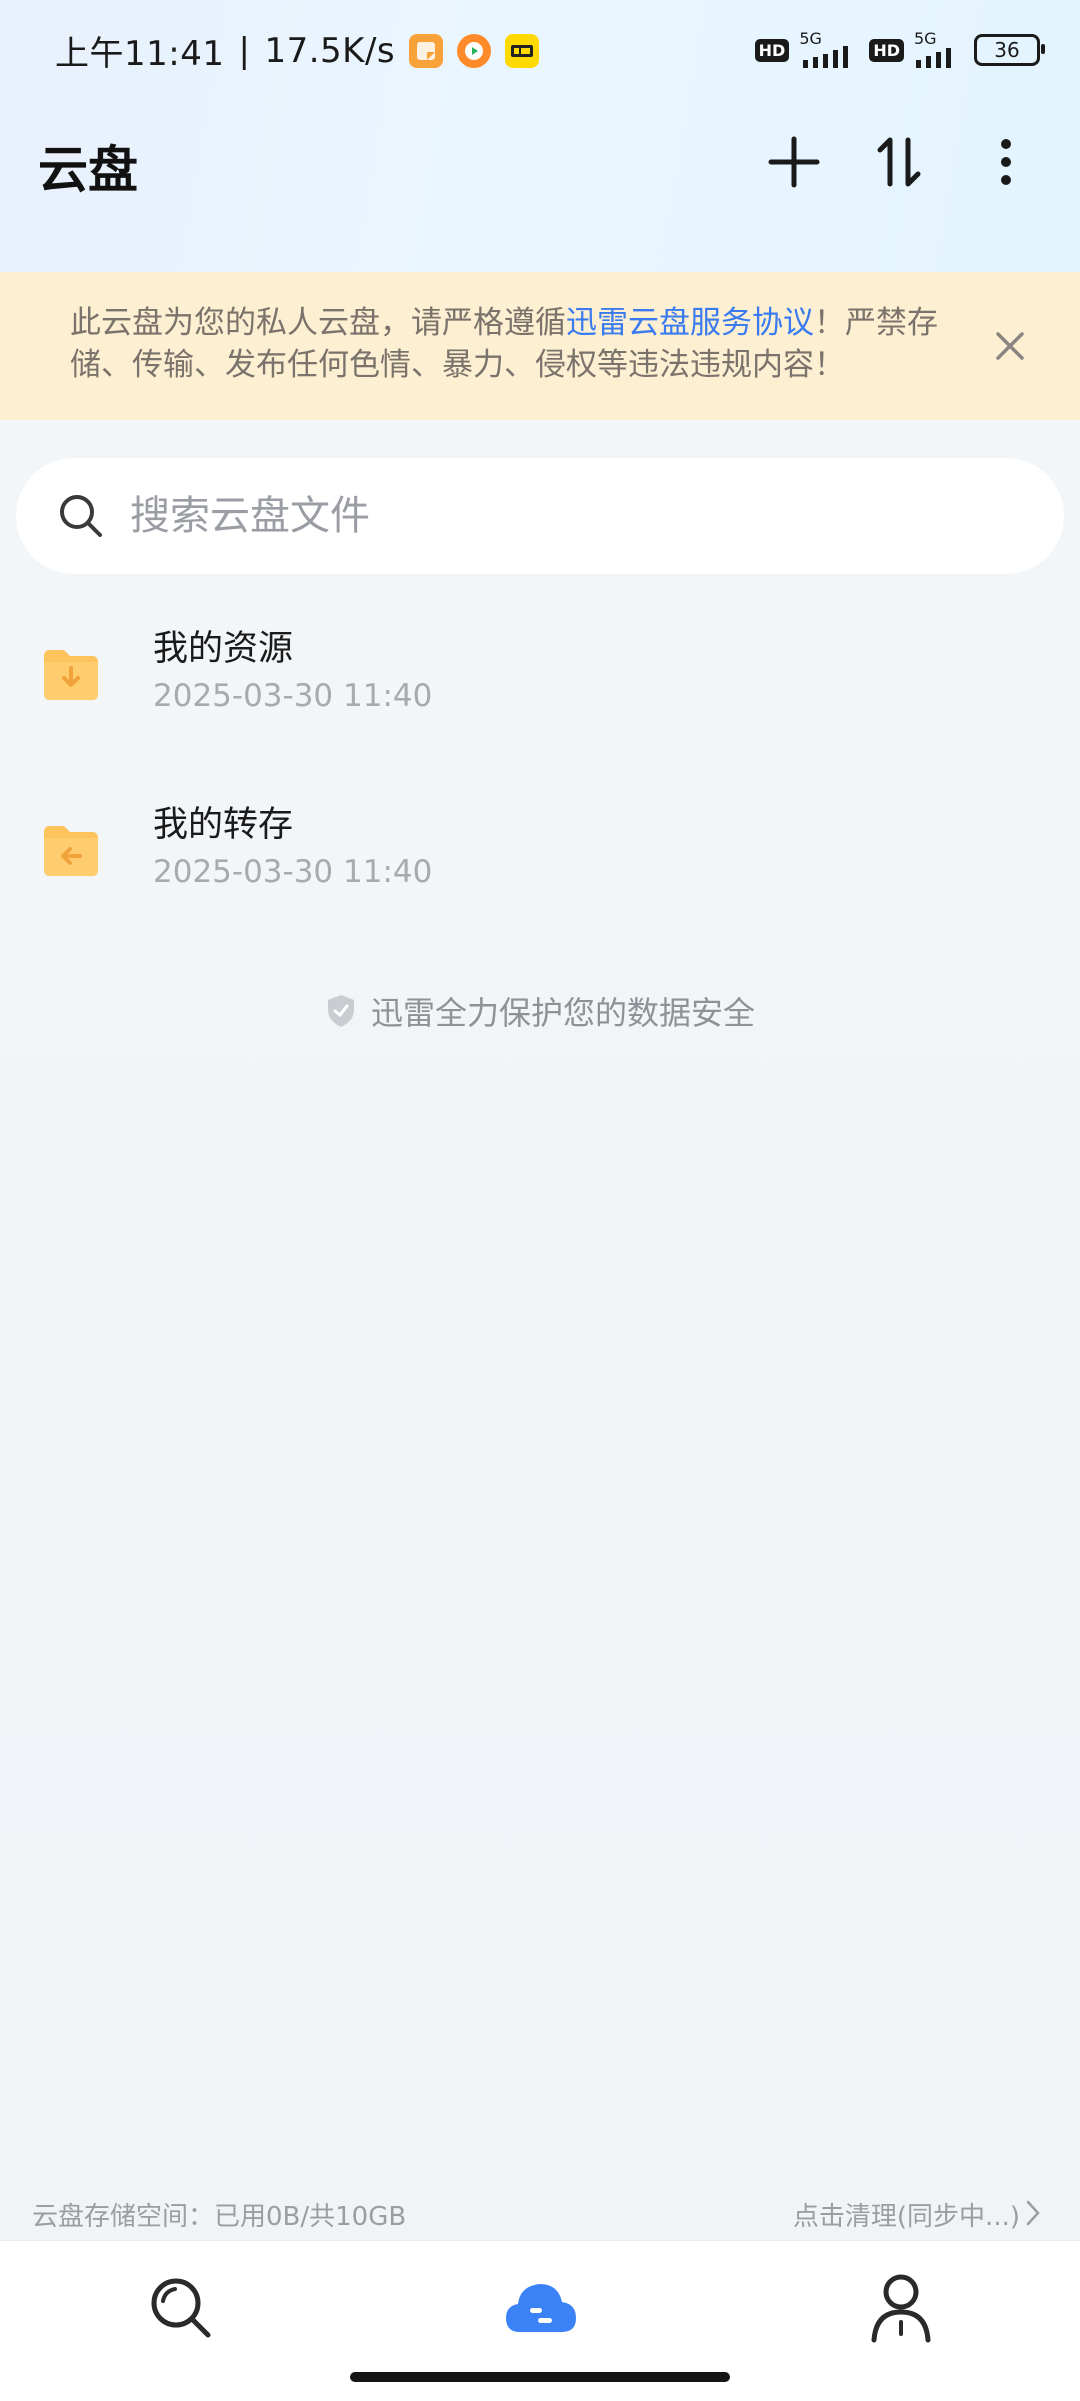  I want to click on chevron-right-icon, so click(1033, 2213).